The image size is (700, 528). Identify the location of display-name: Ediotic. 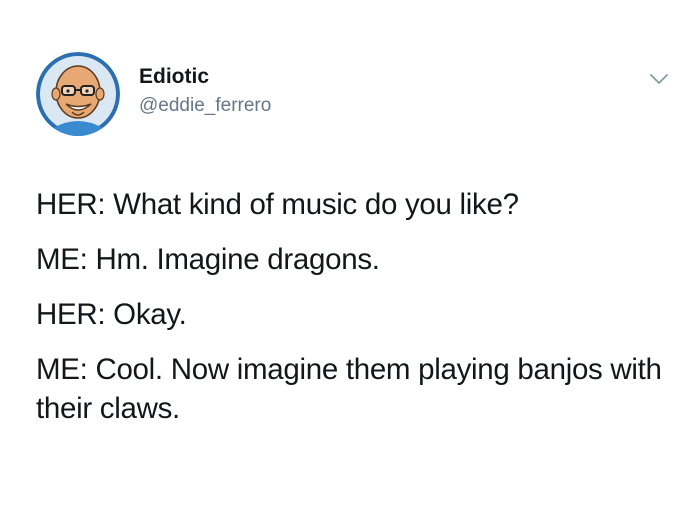
(205, 77).